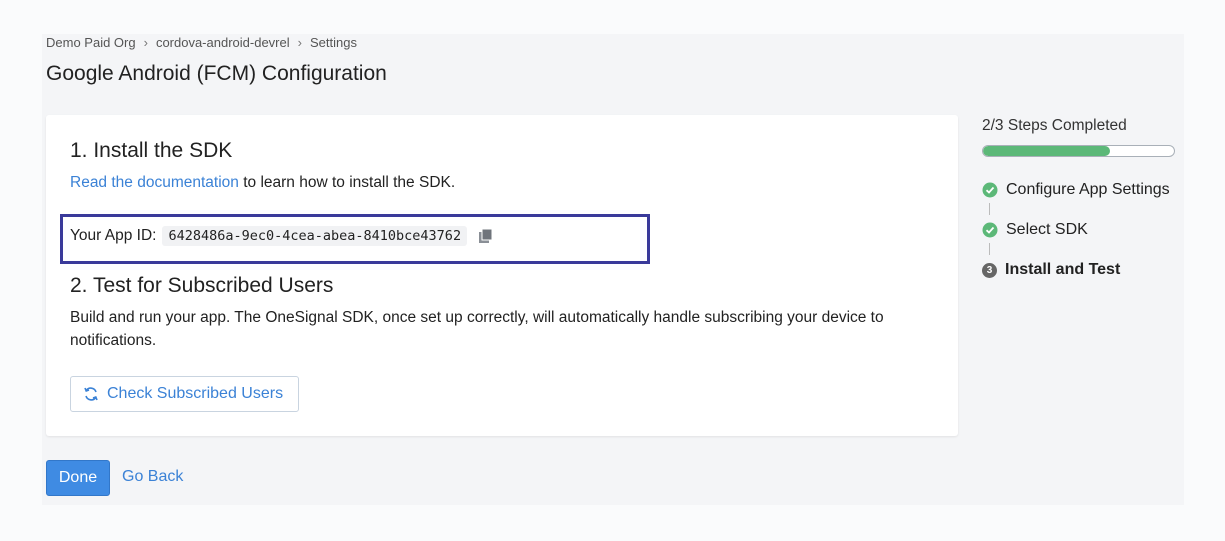 This screenshot has width=1225, height=541. What do you see at coordinates (151, 150) in the screenshot?
I see `section-install-heading: 1. Install the SDK` at bounding box center [151, 150].